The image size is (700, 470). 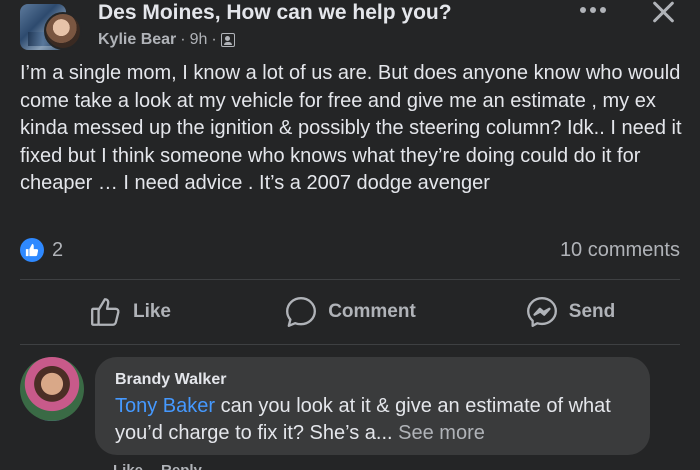 What do you see at coordinates (128, 466) in the screenshot?
I see `comment-like-link: Like` at bounding box center [128, 466].